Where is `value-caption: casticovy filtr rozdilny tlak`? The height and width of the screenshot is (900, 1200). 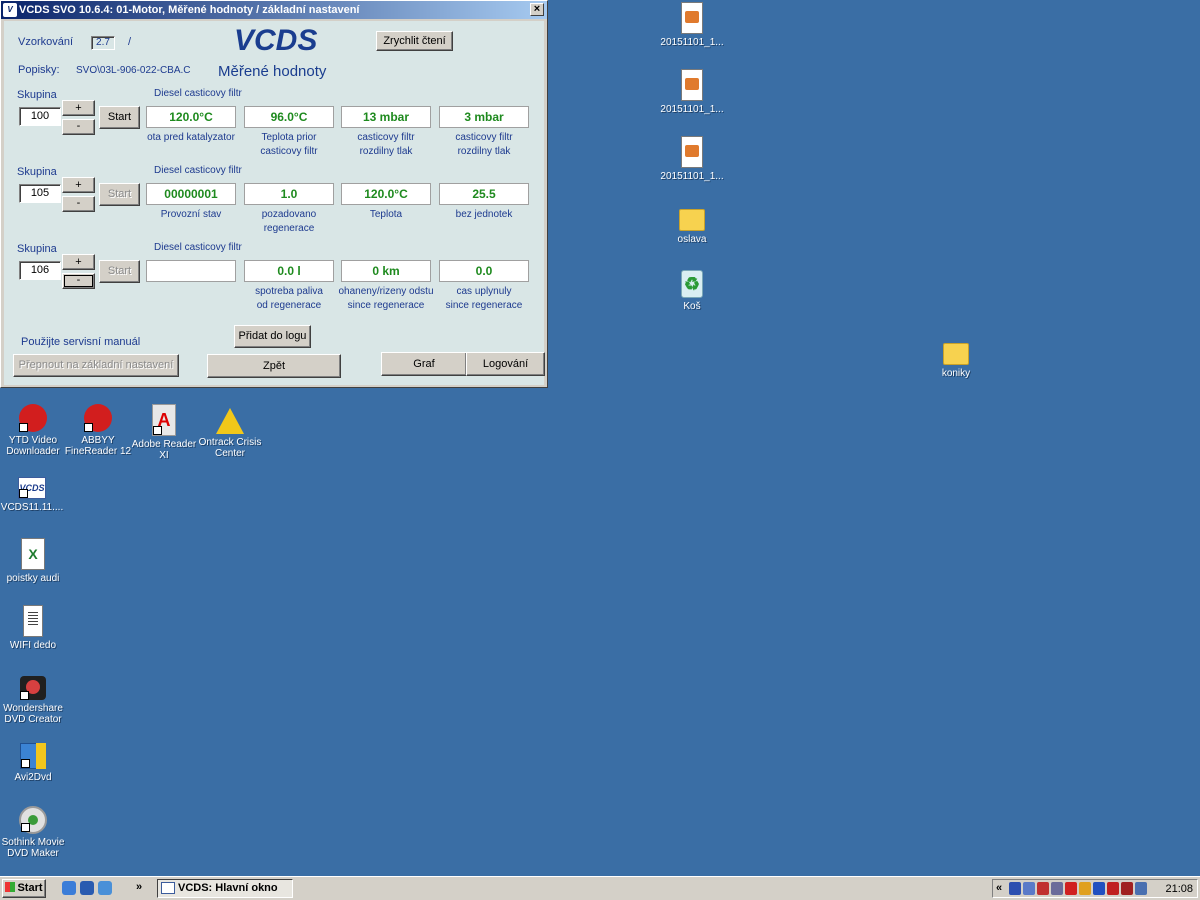 value-caption: casticovy filtr rozdilny tlak is located at coordinates (484, 144).